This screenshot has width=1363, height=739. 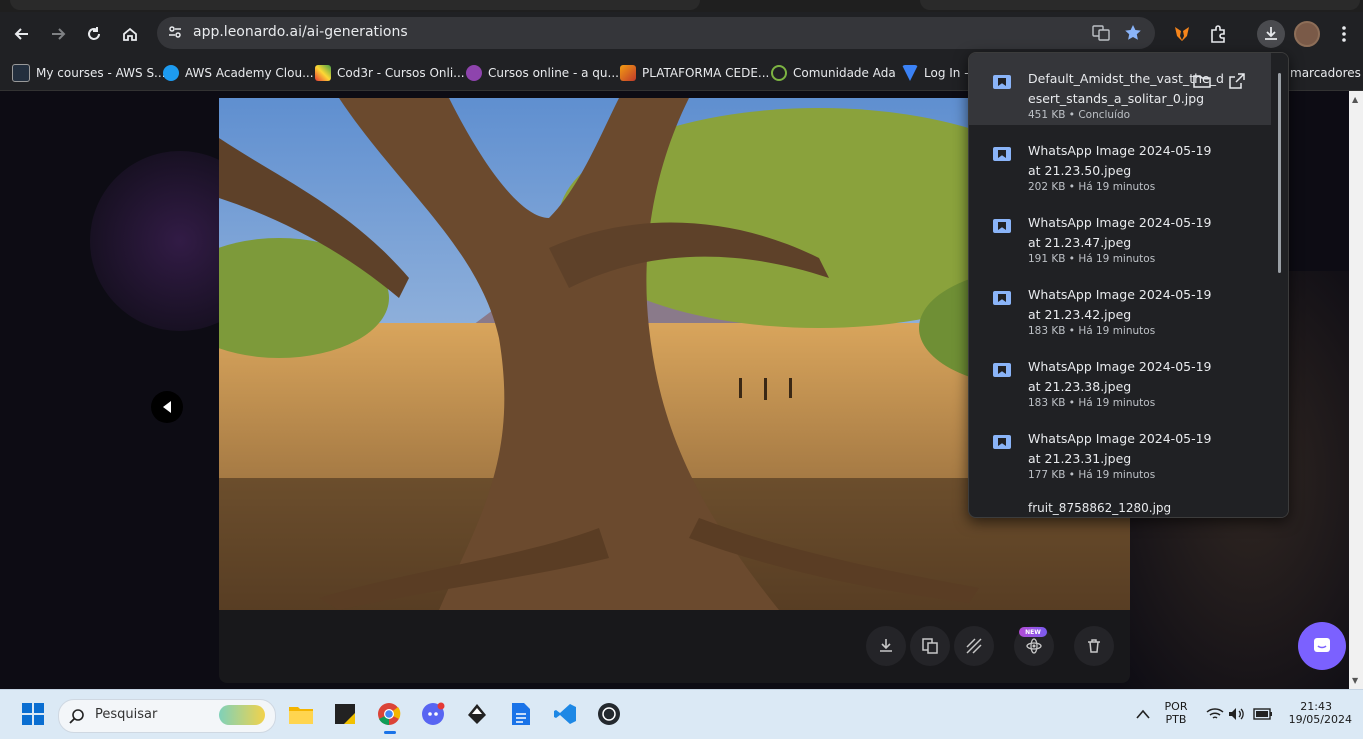 What do you see at coordinates (1133, 35) in the screenshot?
I see `bookmark-star-icon` at bounding box center [1133, 35].